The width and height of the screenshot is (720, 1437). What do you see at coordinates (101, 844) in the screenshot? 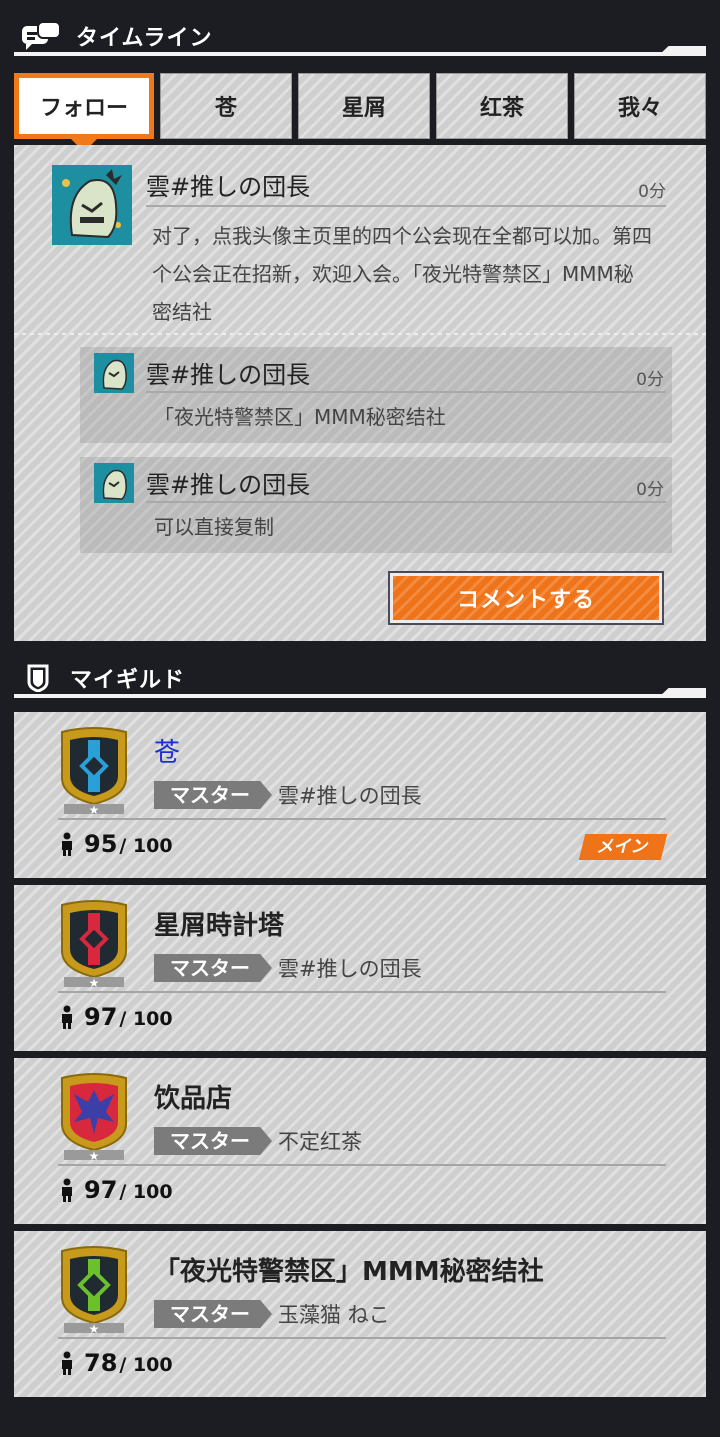
I see `member-current: 95` at bounding box center [101, 844].